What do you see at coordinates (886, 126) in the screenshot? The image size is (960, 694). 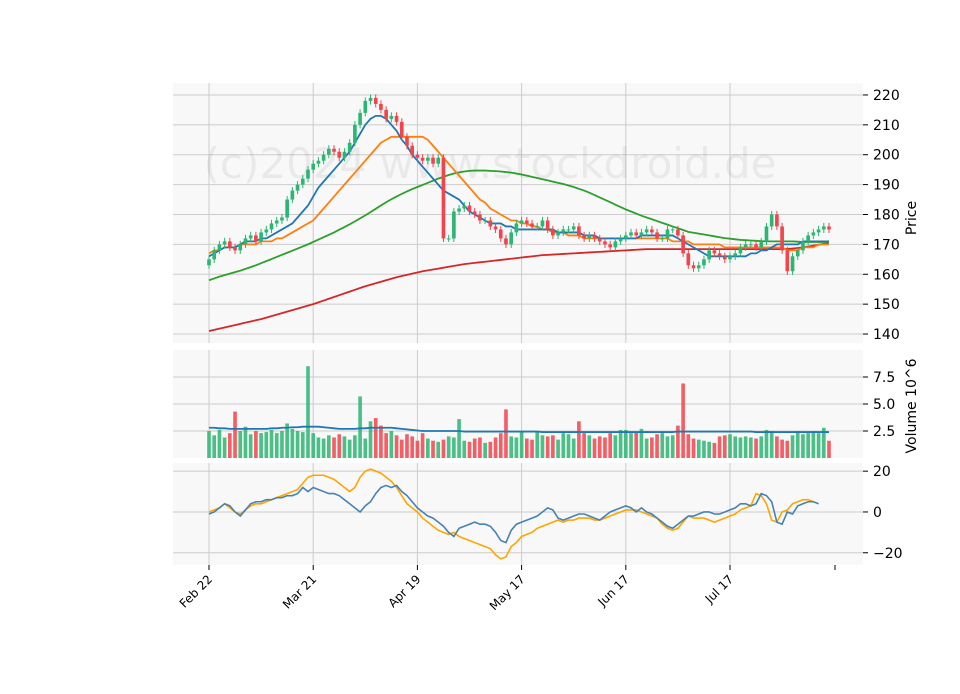 I see `price-tick-label: 210` at bounding box center [886, 126].